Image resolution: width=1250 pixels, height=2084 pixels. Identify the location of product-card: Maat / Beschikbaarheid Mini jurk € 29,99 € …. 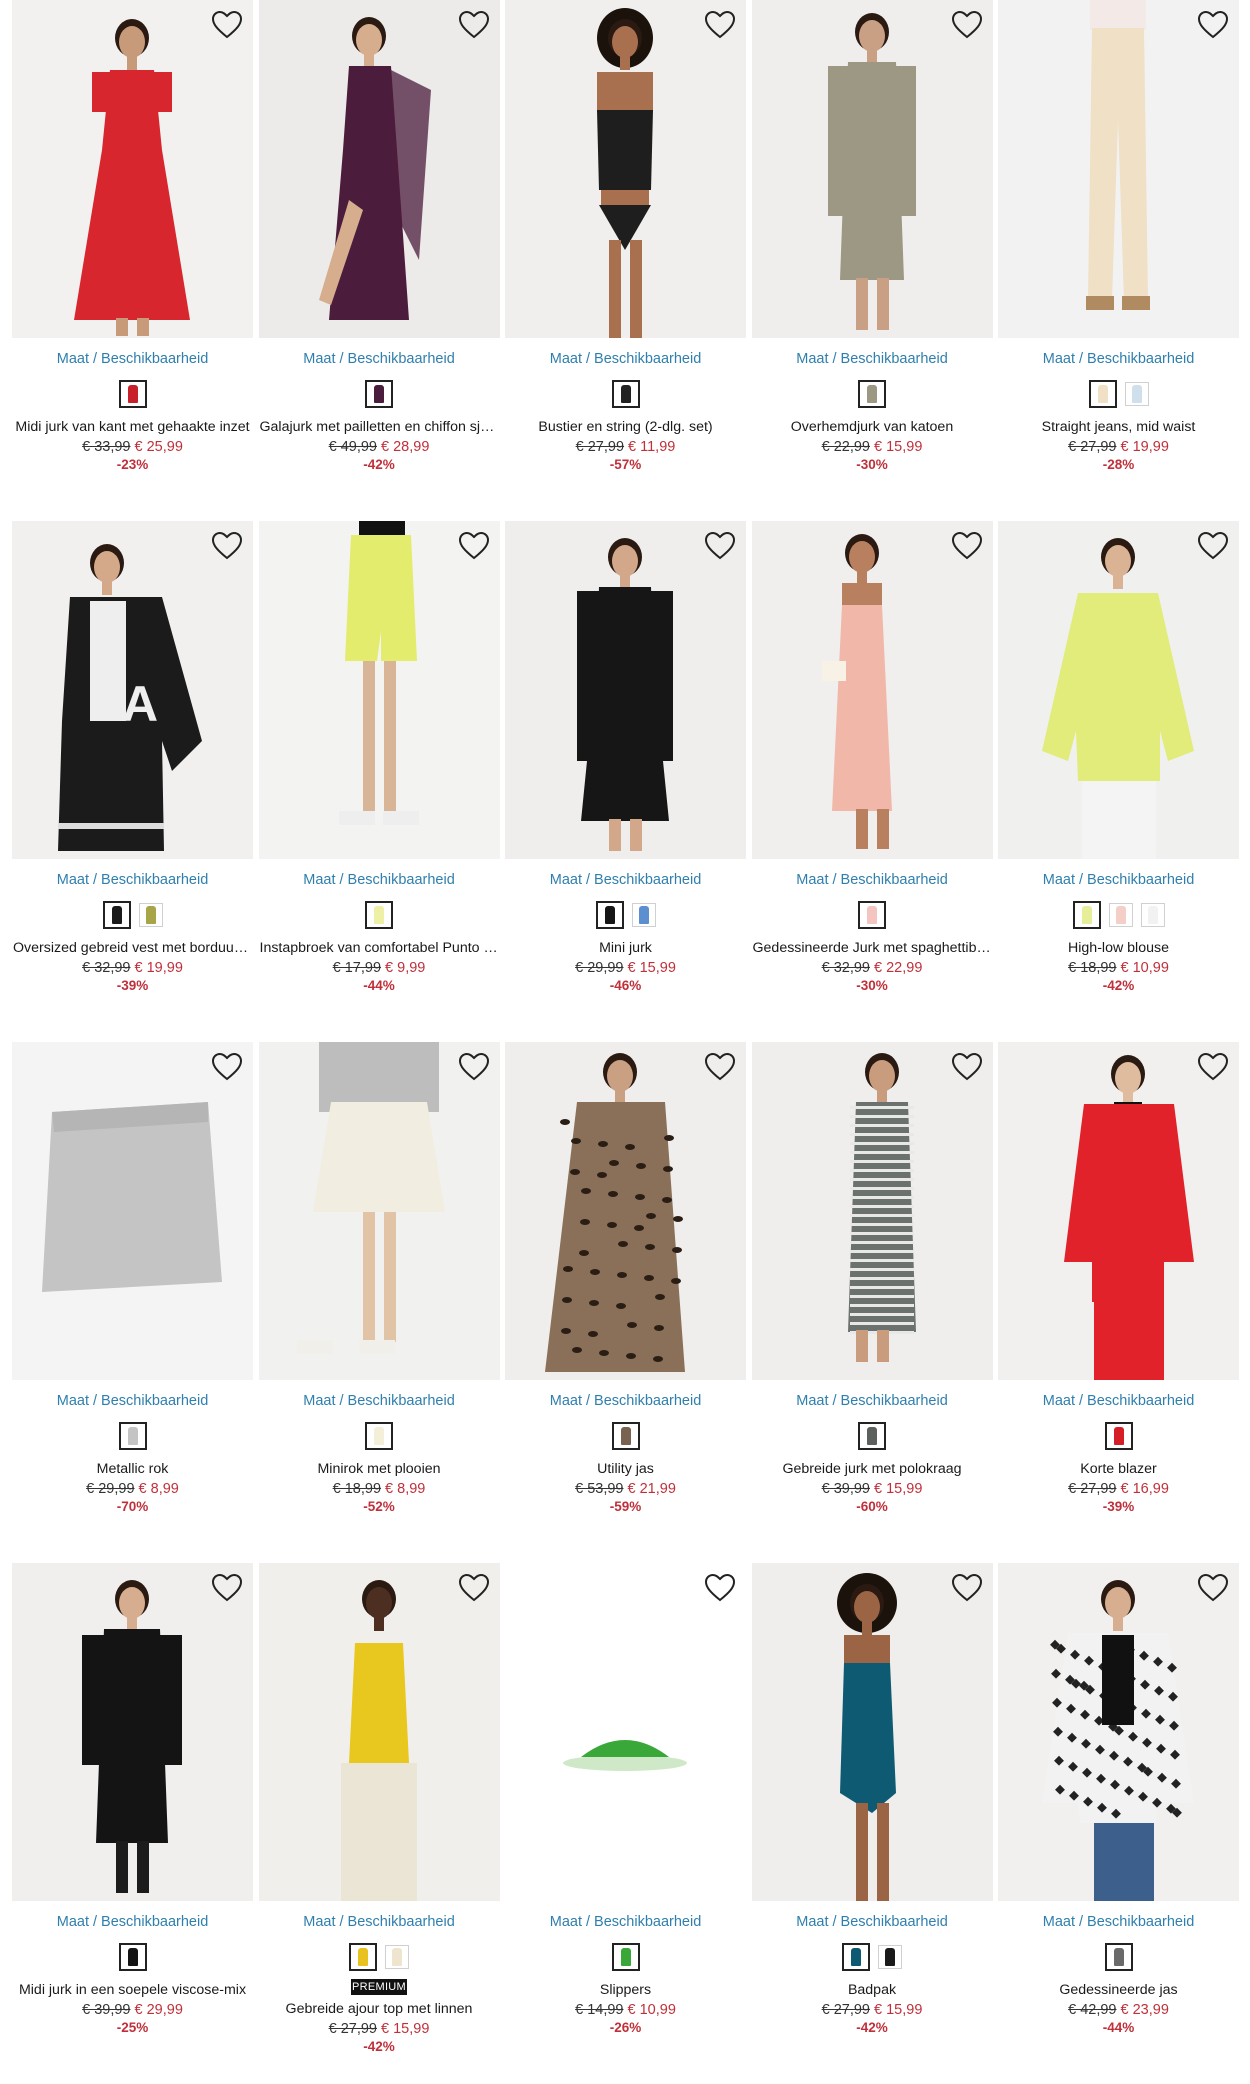
(625, 781).